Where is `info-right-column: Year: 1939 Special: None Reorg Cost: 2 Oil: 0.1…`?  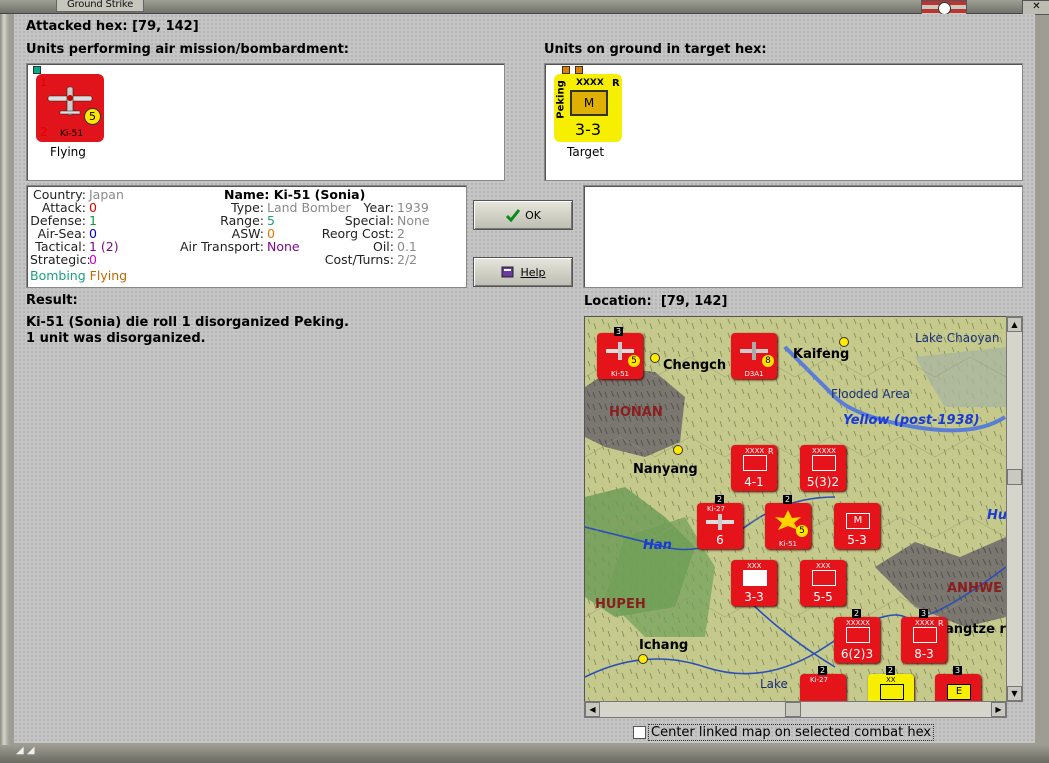 info-right-column: Year: 1939 Special: None Reorg Cost: 2 Oil: 0.1… is located at coordinates (371, 233).